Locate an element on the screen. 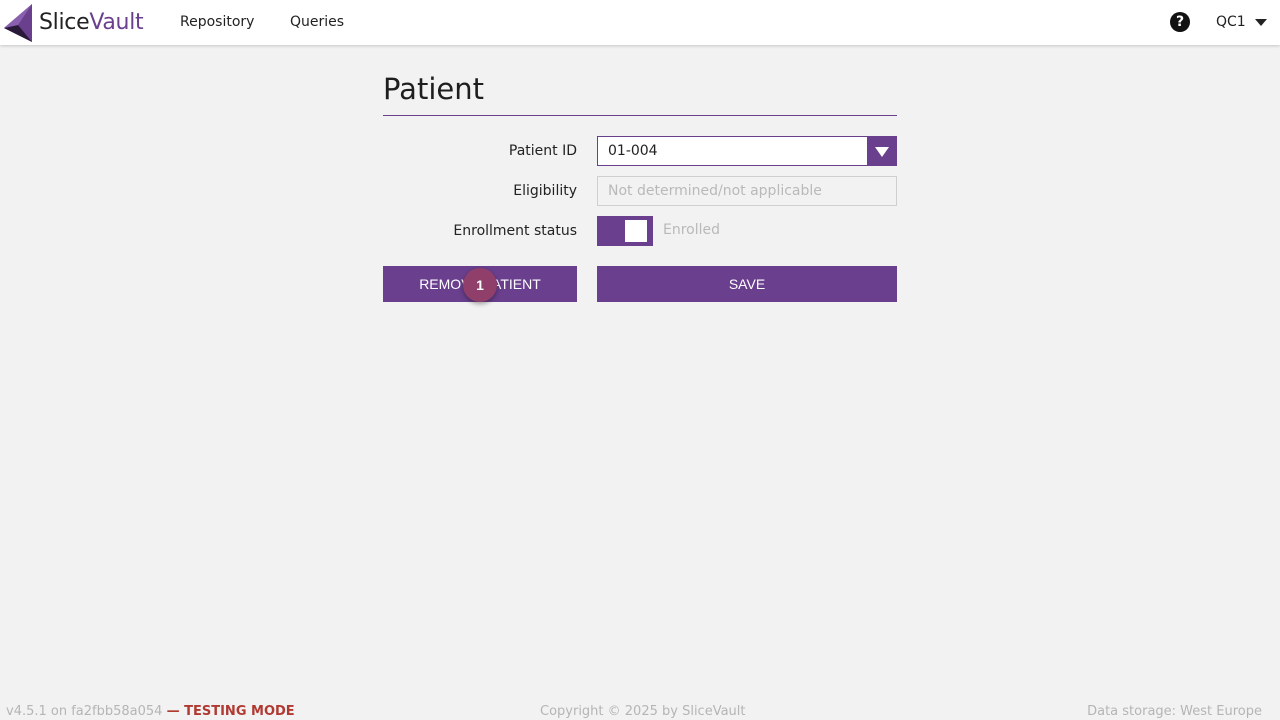 The height and width of the screenshot is (720, 1280). version-text: v4.5.1 on fa2fbb58a054 is located at coordinates (84, 711).